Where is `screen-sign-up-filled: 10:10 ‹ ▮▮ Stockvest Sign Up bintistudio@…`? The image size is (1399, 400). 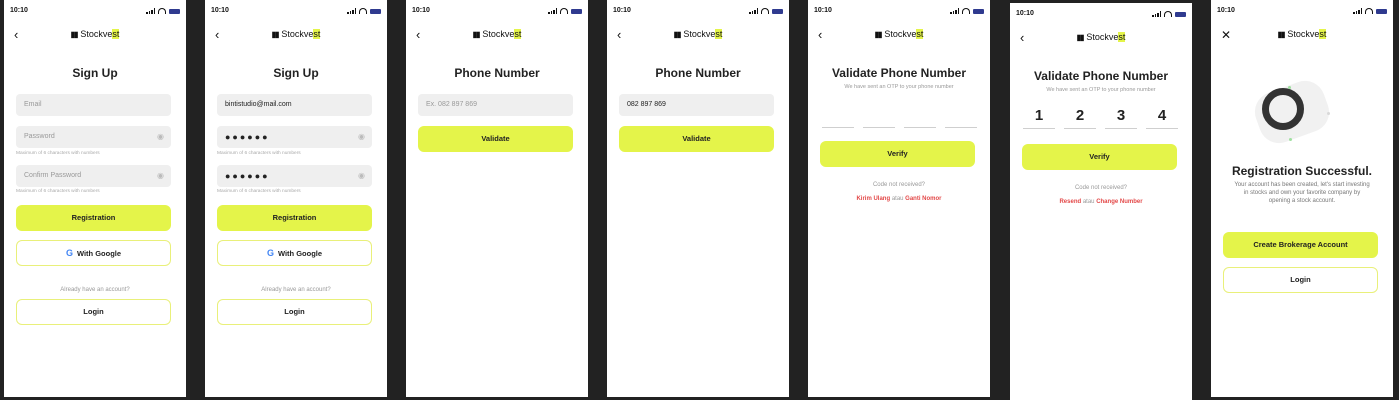
screen-sign-up-filled: 10:10 ‹ ▮▮ Stockvest Sign Up bintistudio@… is located at coordinates (296, 198).